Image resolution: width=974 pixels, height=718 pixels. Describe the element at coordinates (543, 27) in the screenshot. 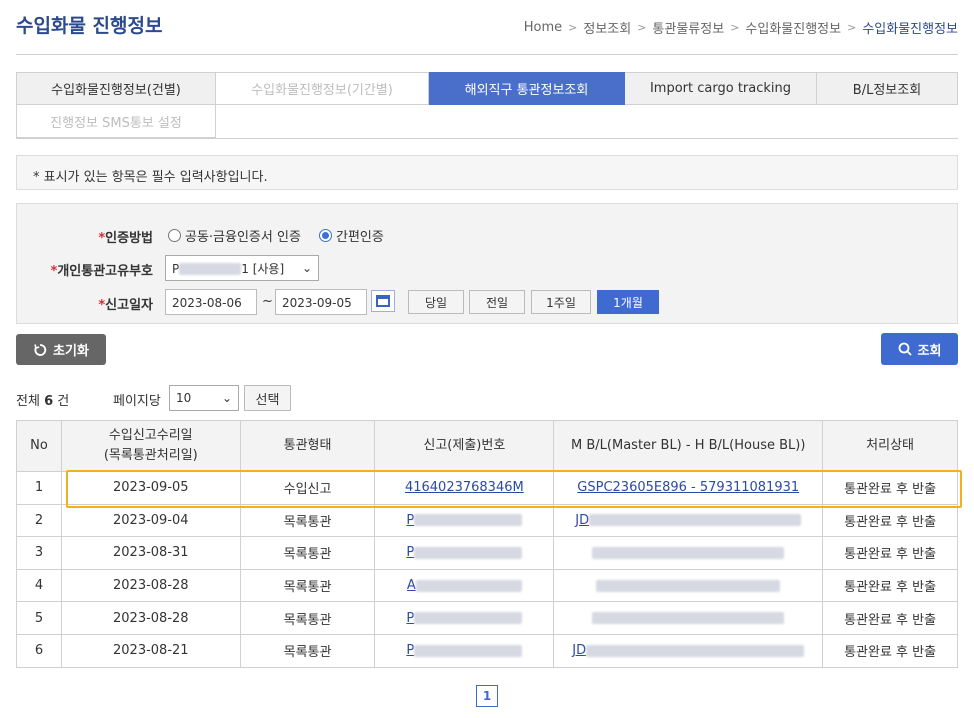

I see `breadcrumb-home: Home` at that location.